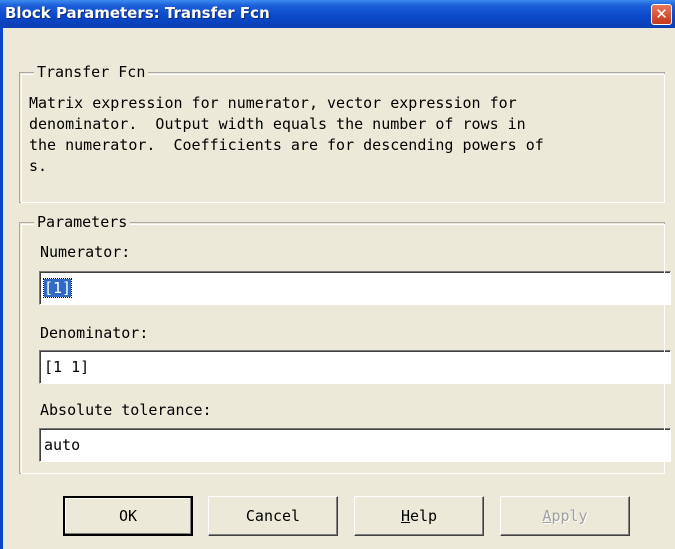 This screenshot has height=549, width=675. What do you see at coordinates (355, 367) in the screenshot?
I see `denominator-field: [1 1]` at bounding box center [355, 367].